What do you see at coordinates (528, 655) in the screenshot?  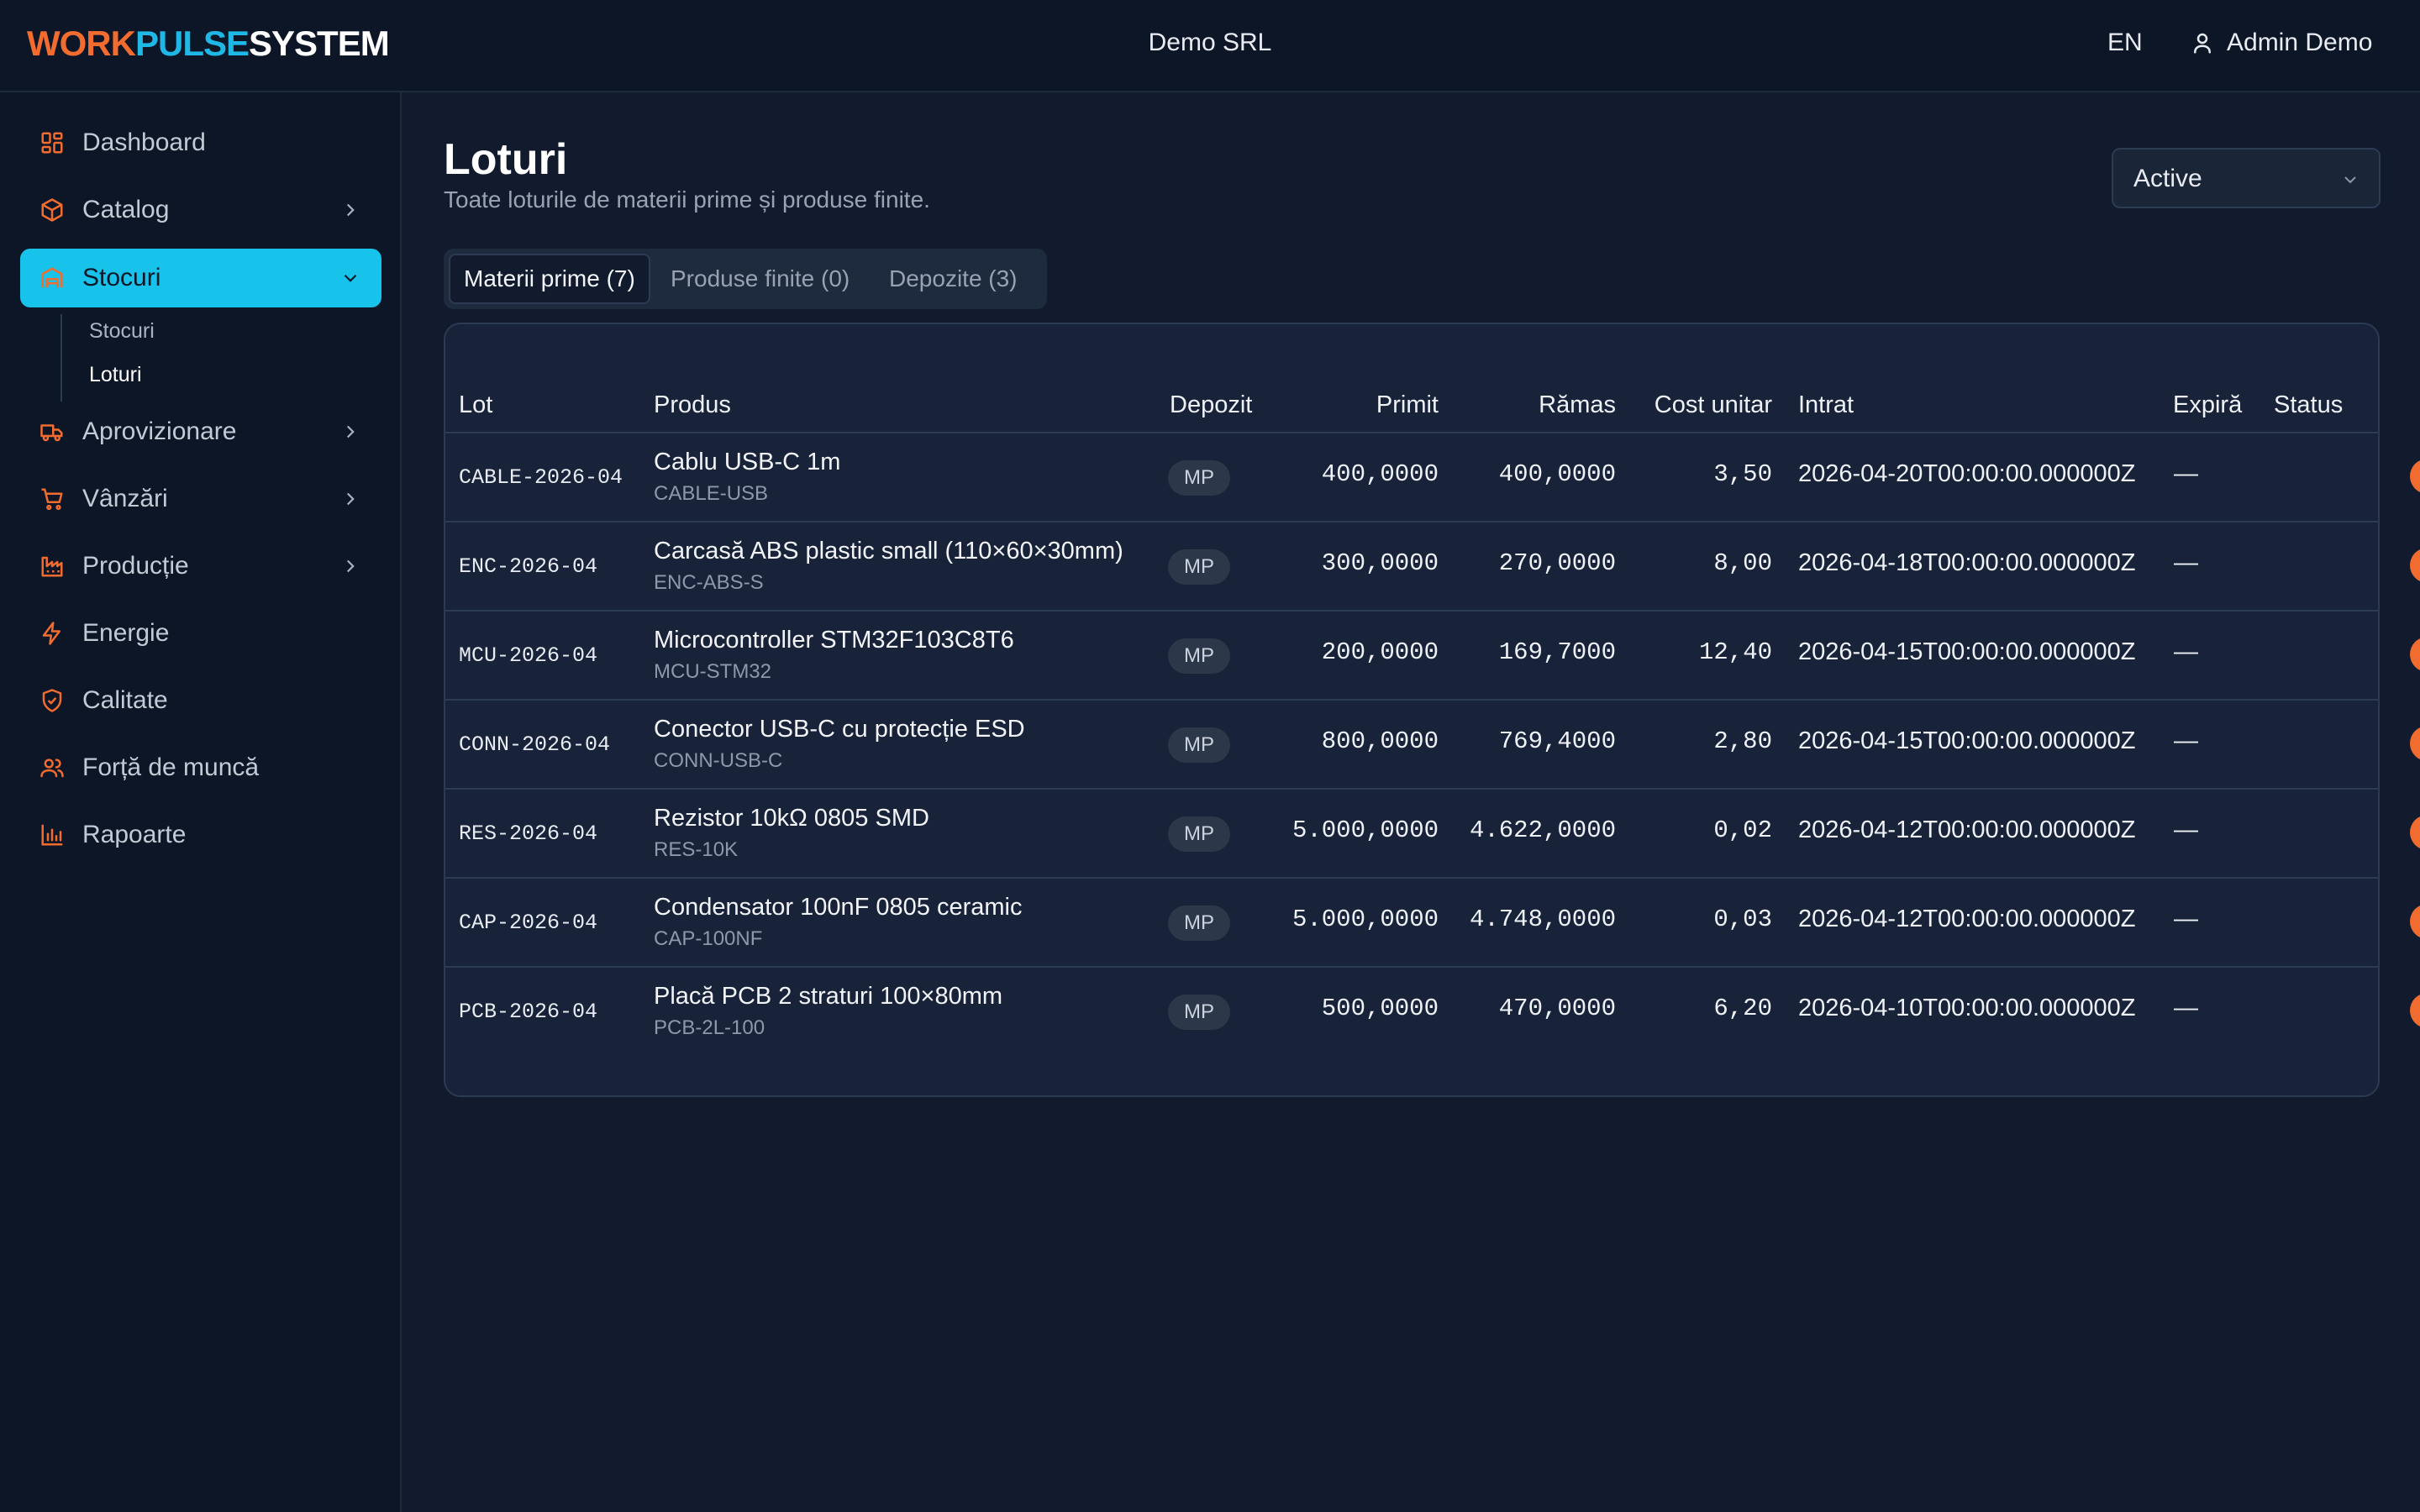 I see `lot-code: MCU-2026-04` at bounding box center [528, 655].